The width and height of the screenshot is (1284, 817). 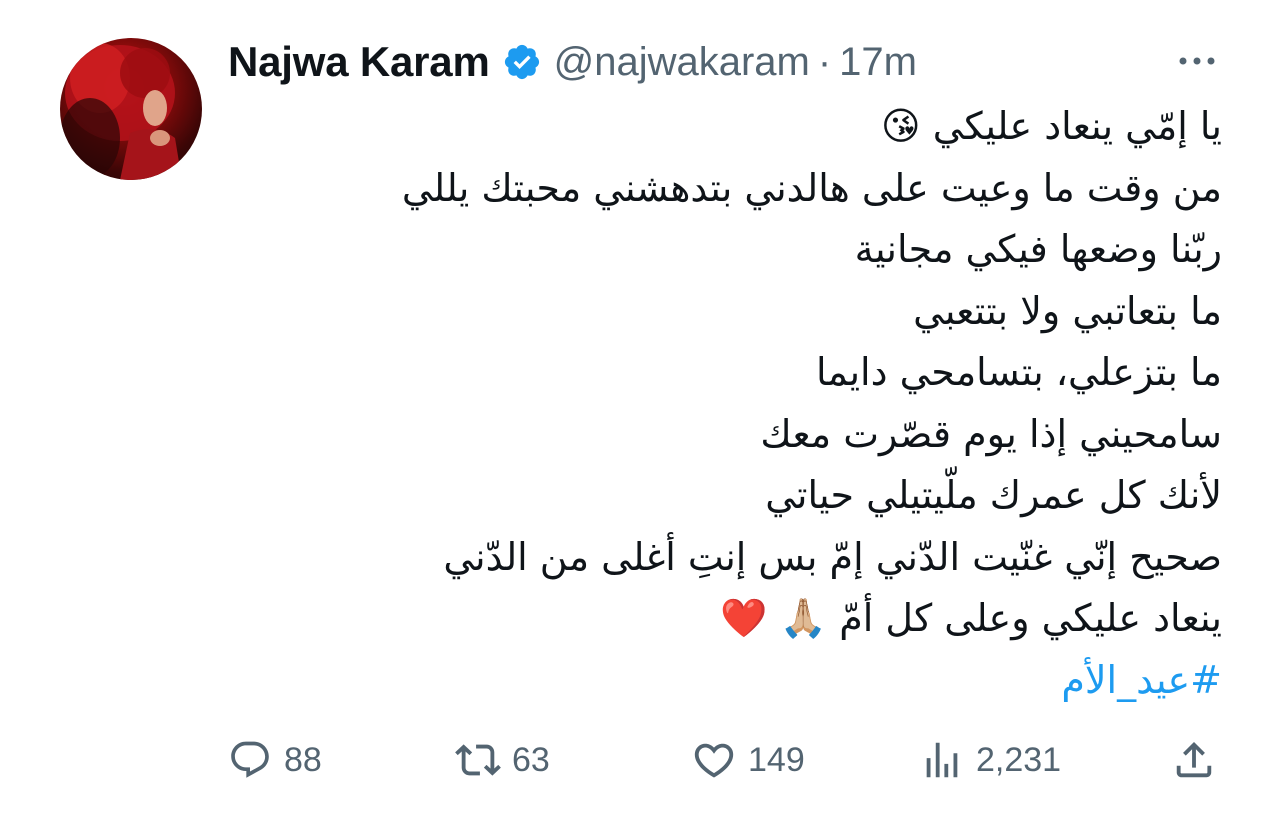 I want to click on pray-emoji-icon: 🙏🏼, so click(x=803, y=618).